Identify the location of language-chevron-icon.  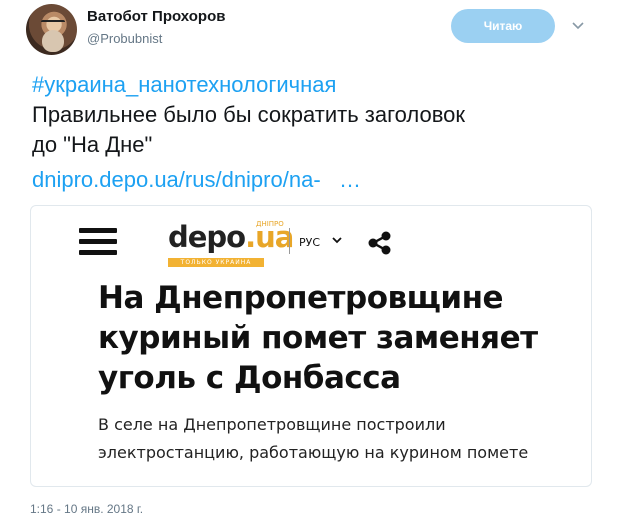
(337, 240).